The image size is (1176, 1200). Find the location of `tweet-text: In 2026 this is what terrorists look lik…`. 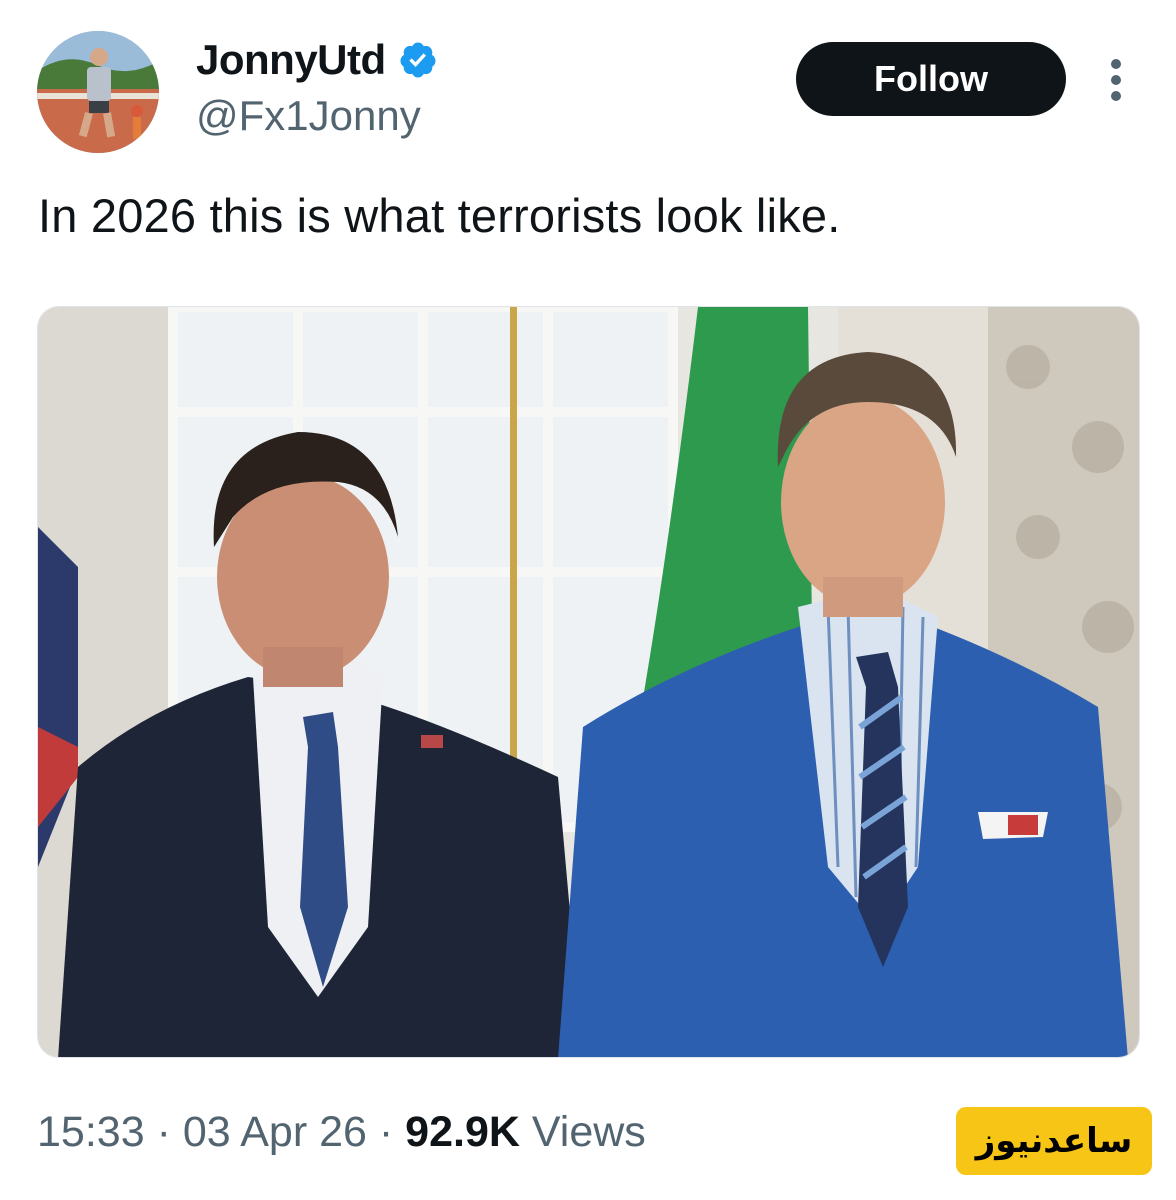

tweet-text: In 2026 this is what terrorists look lik… is located at coordinates (439, 215).